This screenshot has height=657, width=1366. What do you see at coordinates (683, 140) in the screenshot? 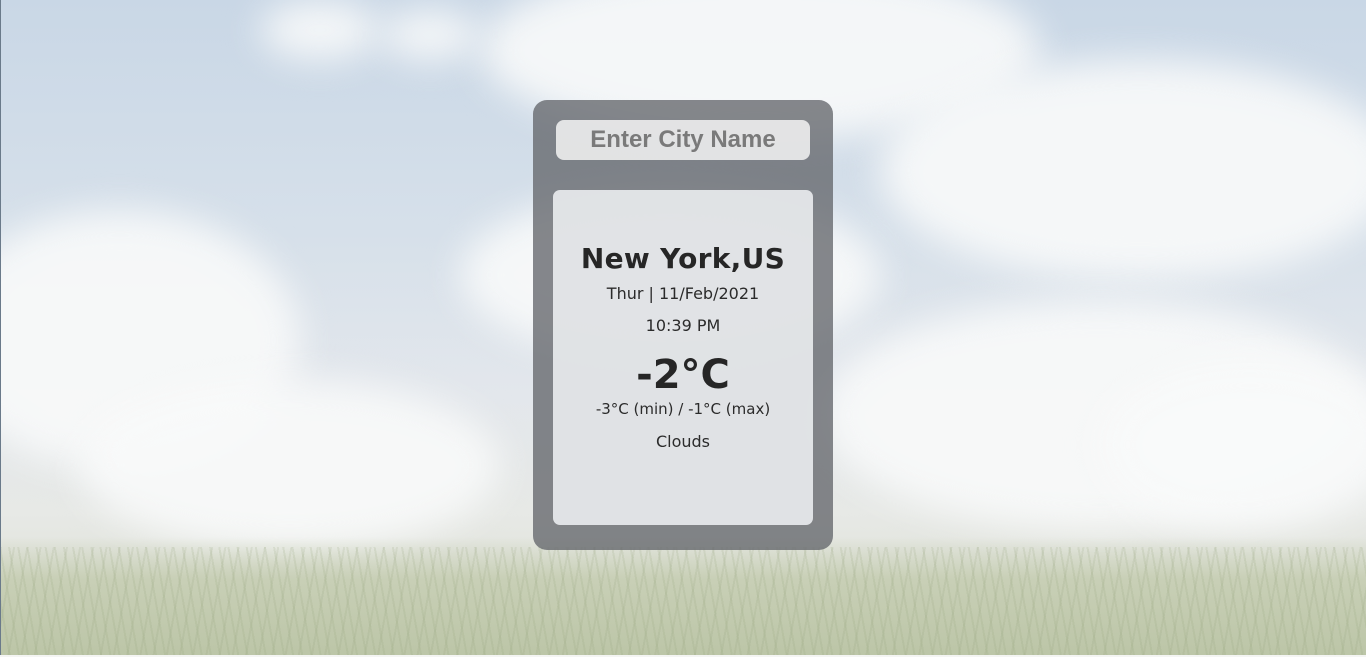
I see `city-search-input` at bounding box center [683, 140].